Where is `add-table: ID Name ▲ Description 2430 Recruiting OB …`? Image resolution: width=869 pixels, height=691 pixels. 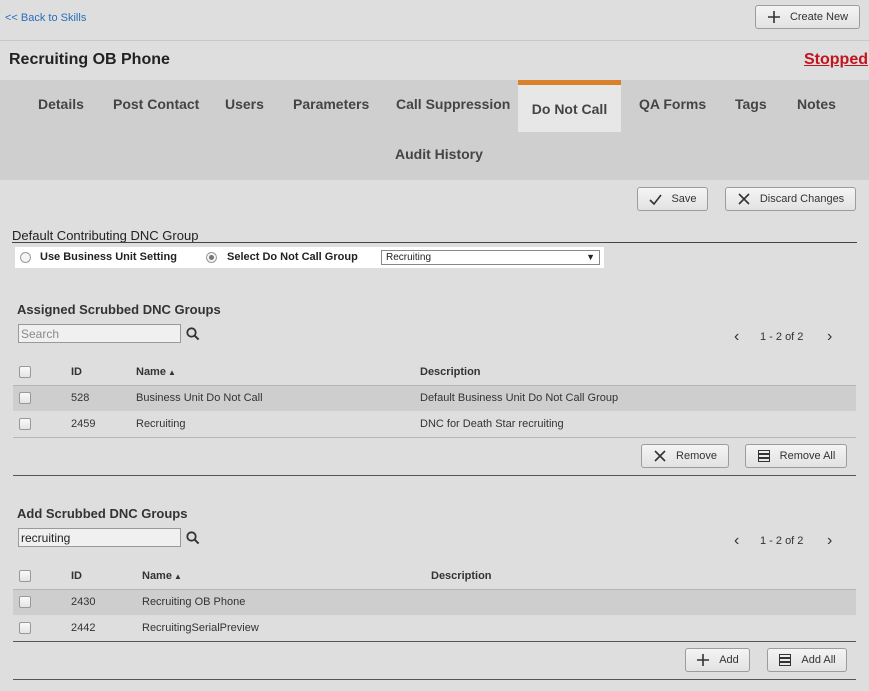
add-table: ID Name ▲ Description 2430 Recruiting OB … is located at coordinates (434, 603).